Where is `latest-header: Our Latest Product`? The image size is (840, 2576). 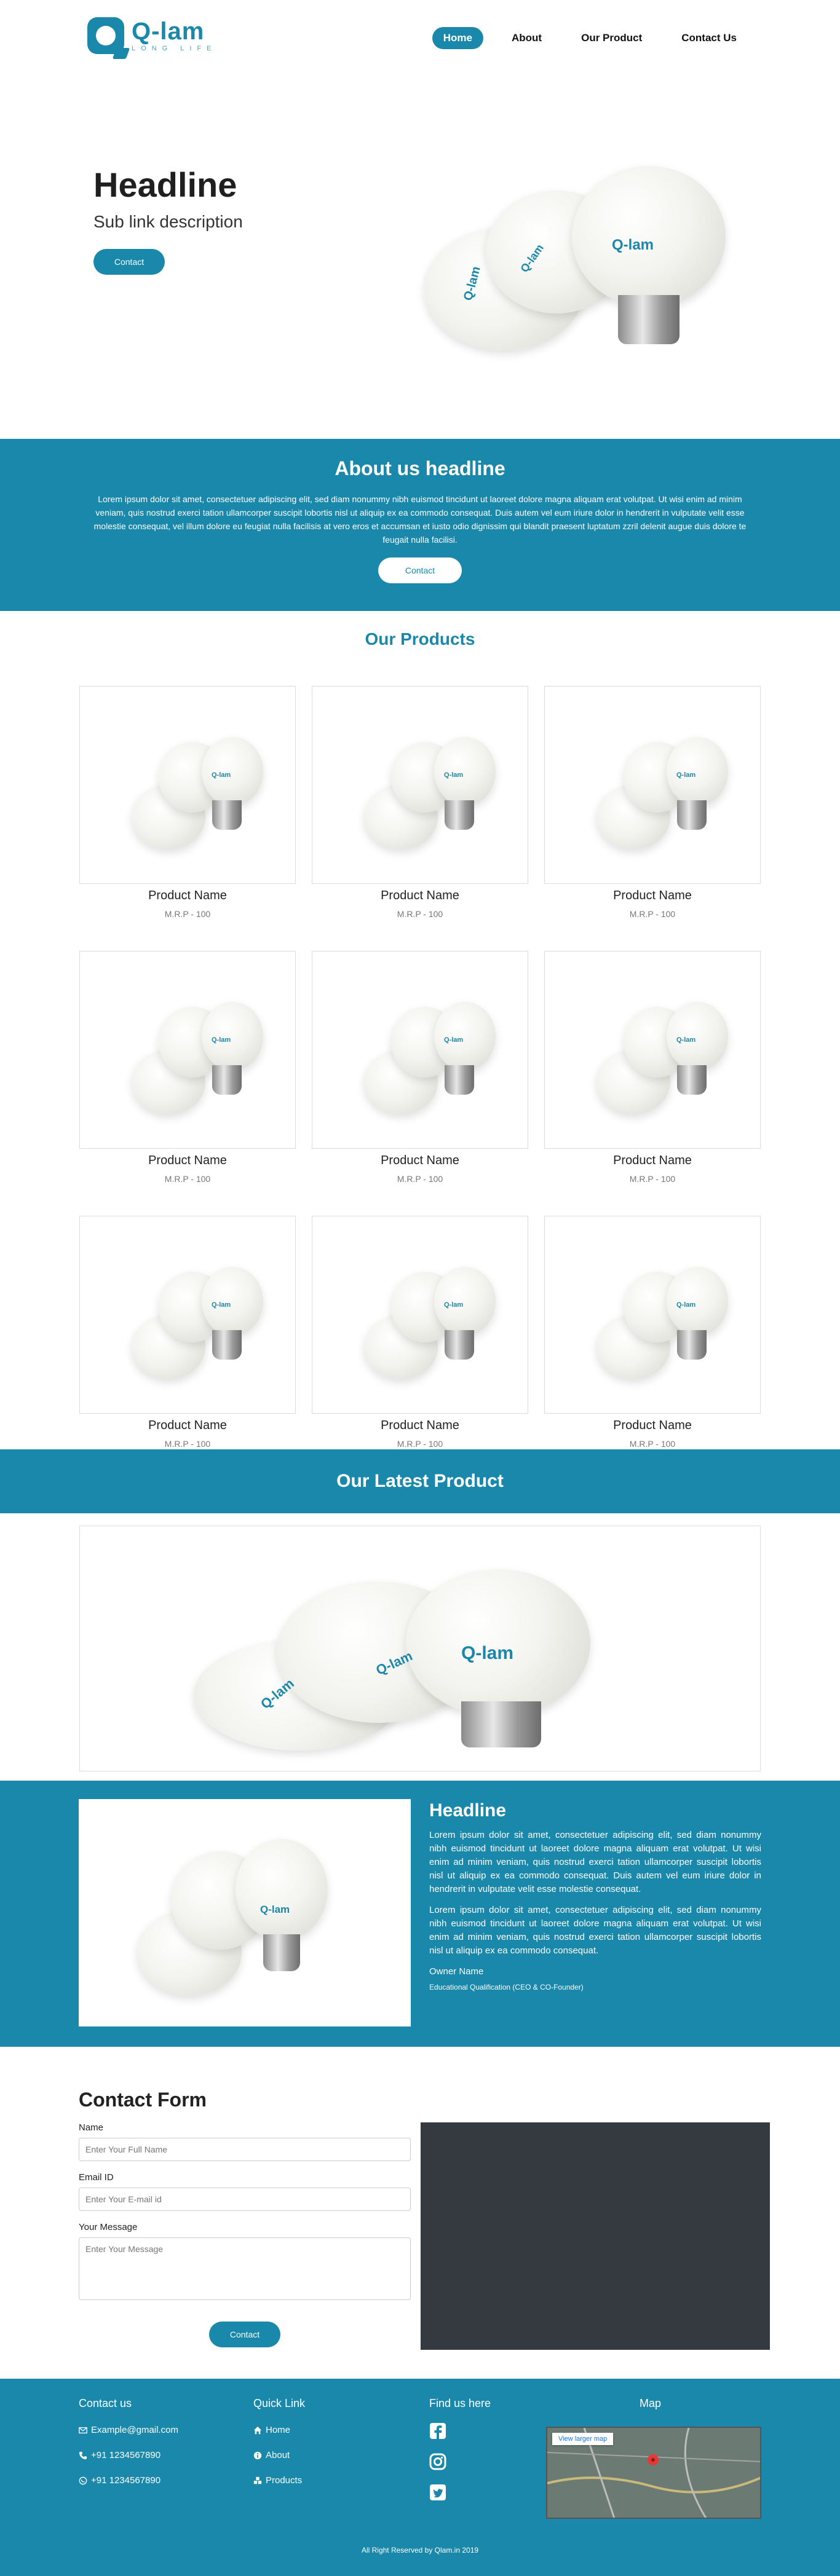 latest-header: Our Latest Product is located at coordinates (420, 1481).